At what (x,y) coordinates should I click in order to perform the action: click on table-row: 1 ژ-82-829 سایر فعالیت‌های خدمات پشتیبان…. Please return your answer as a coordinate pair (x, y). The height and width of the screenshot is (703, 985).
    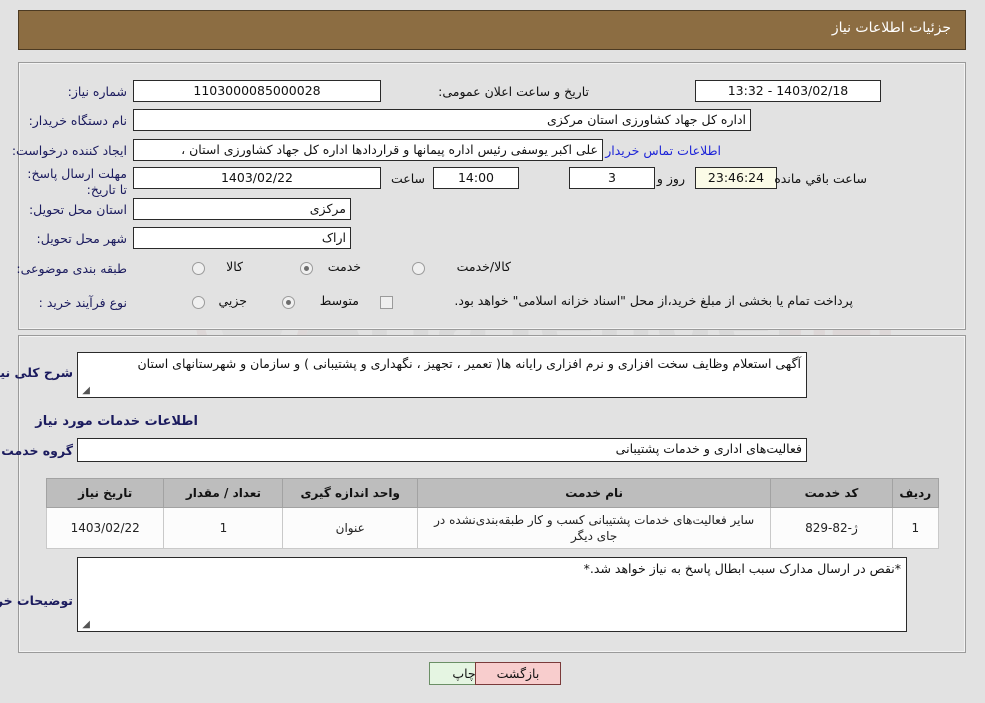
    Looking at the image, I should click on (492, 528).